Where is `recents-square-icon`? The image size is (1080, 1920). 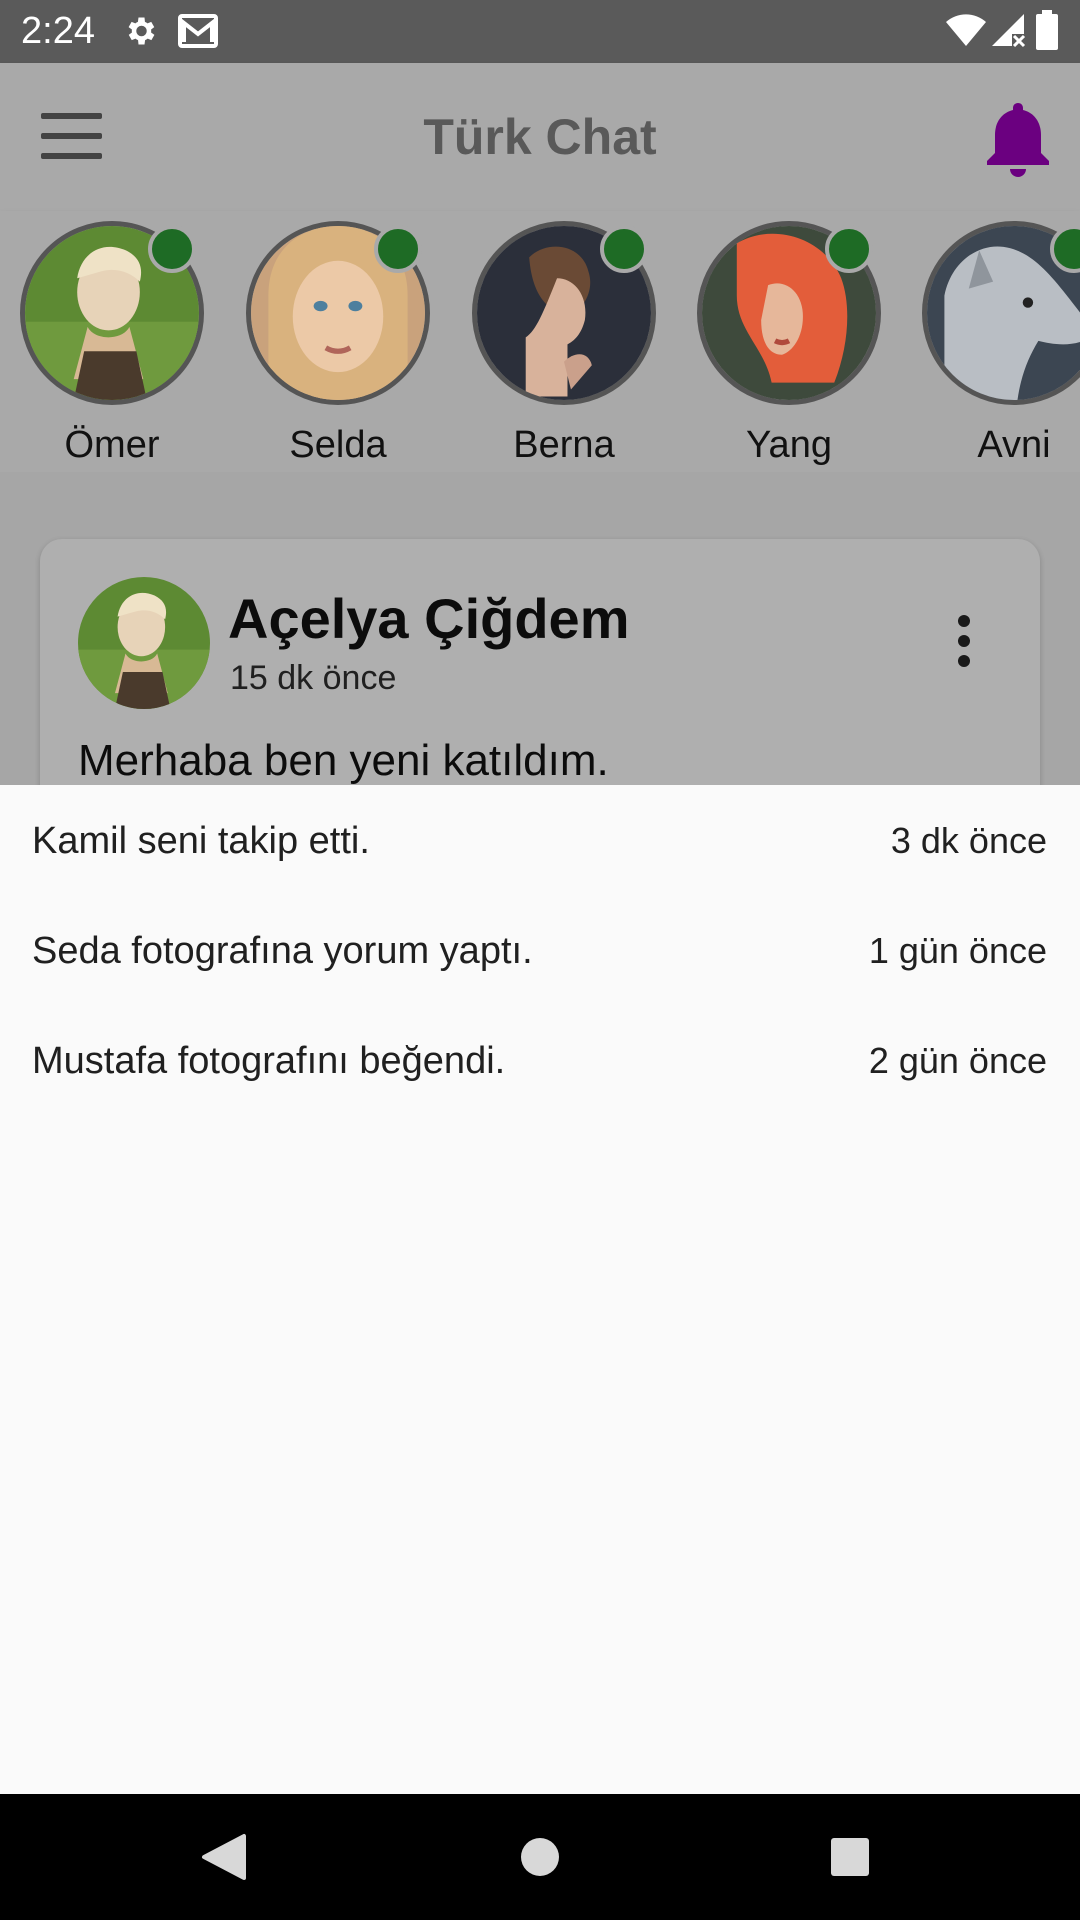 recents-square-icon is located at coordinates (850, 1857).